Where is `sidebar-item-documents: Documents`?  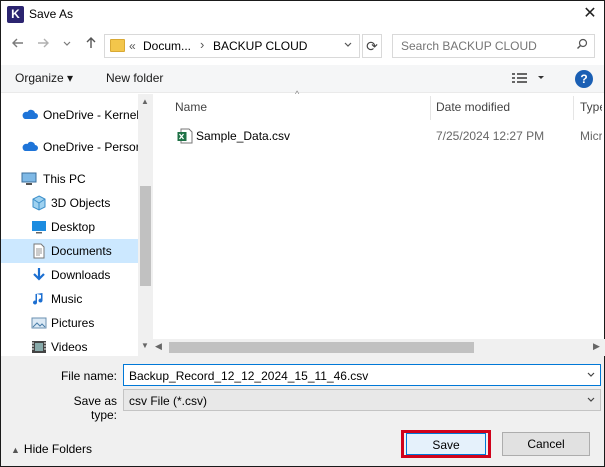 sidebar-item-documents: Documents is located at coordinates (69, 251).